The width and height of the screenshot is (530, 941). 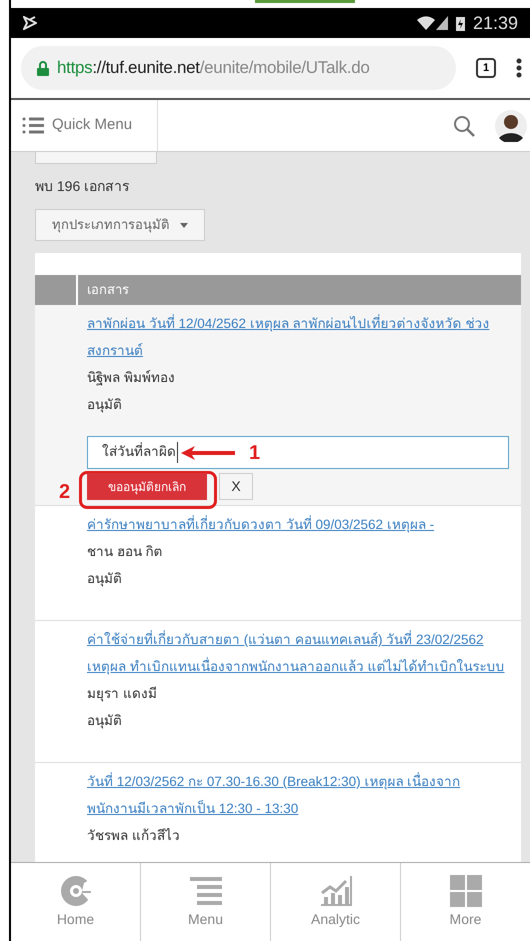 What do you see at coordinates (298, 452) in the screenshot?
I see `reason-input-field: ใส่วันที่ลาผิด 1` at bounding box center [298, 452].